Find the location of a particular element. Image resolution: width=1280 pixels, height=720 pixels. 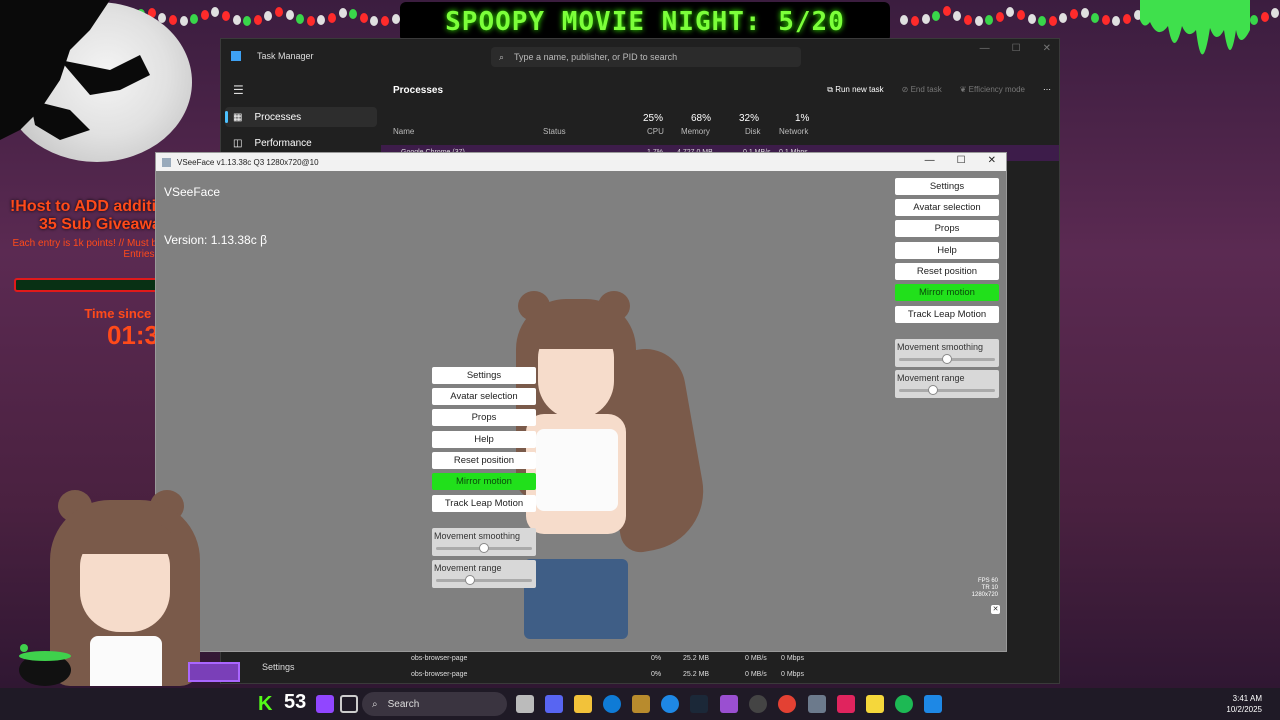

task-view-icon is located at coordinates (349, 704).